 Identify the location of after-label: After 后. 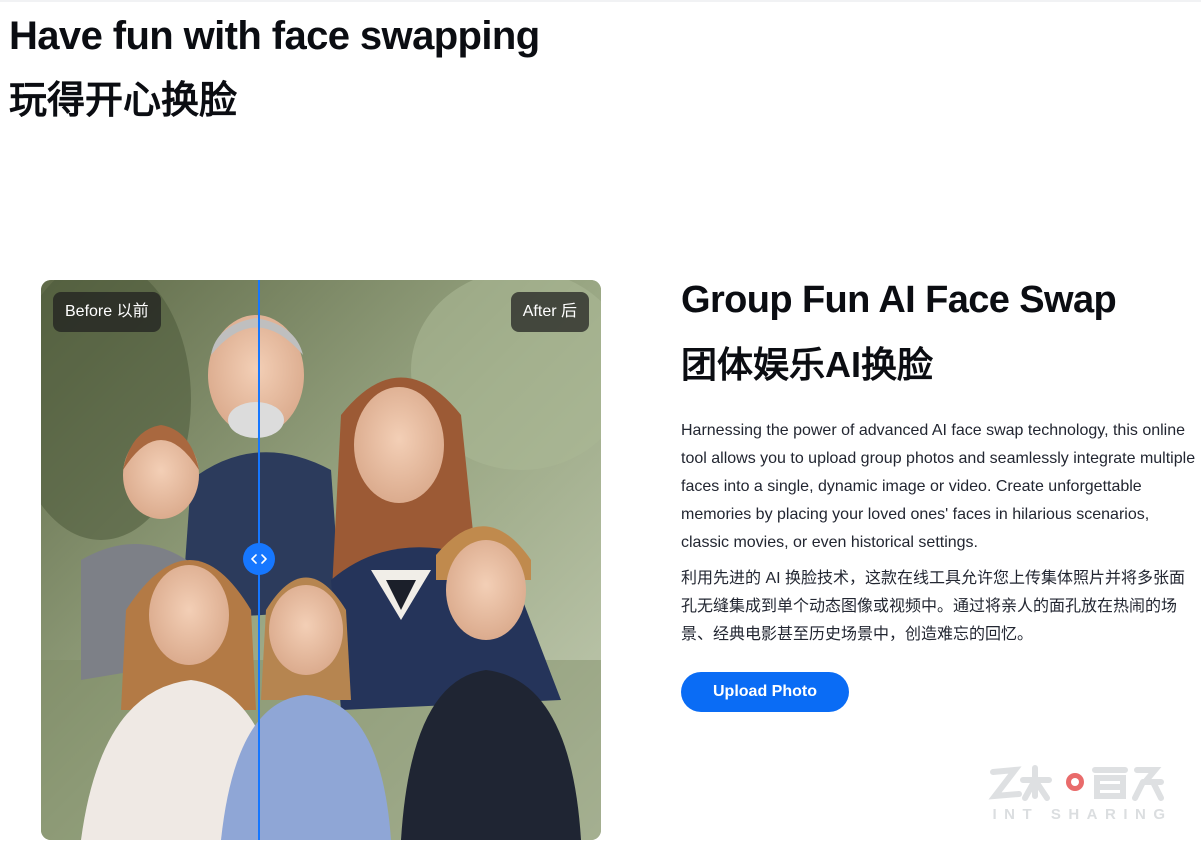
(549, 312).